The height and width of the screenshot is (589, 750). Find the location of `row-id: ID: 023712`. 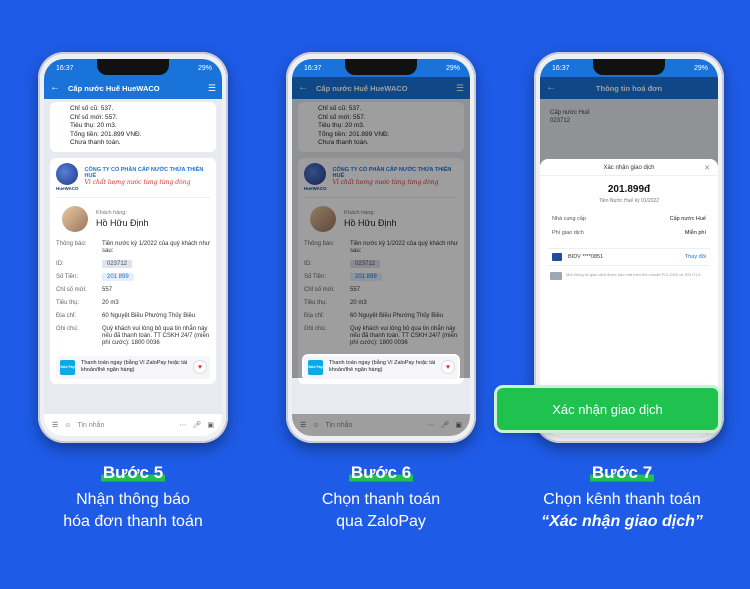

row-id: ID: 023712 is located at coordinates (133, 264).